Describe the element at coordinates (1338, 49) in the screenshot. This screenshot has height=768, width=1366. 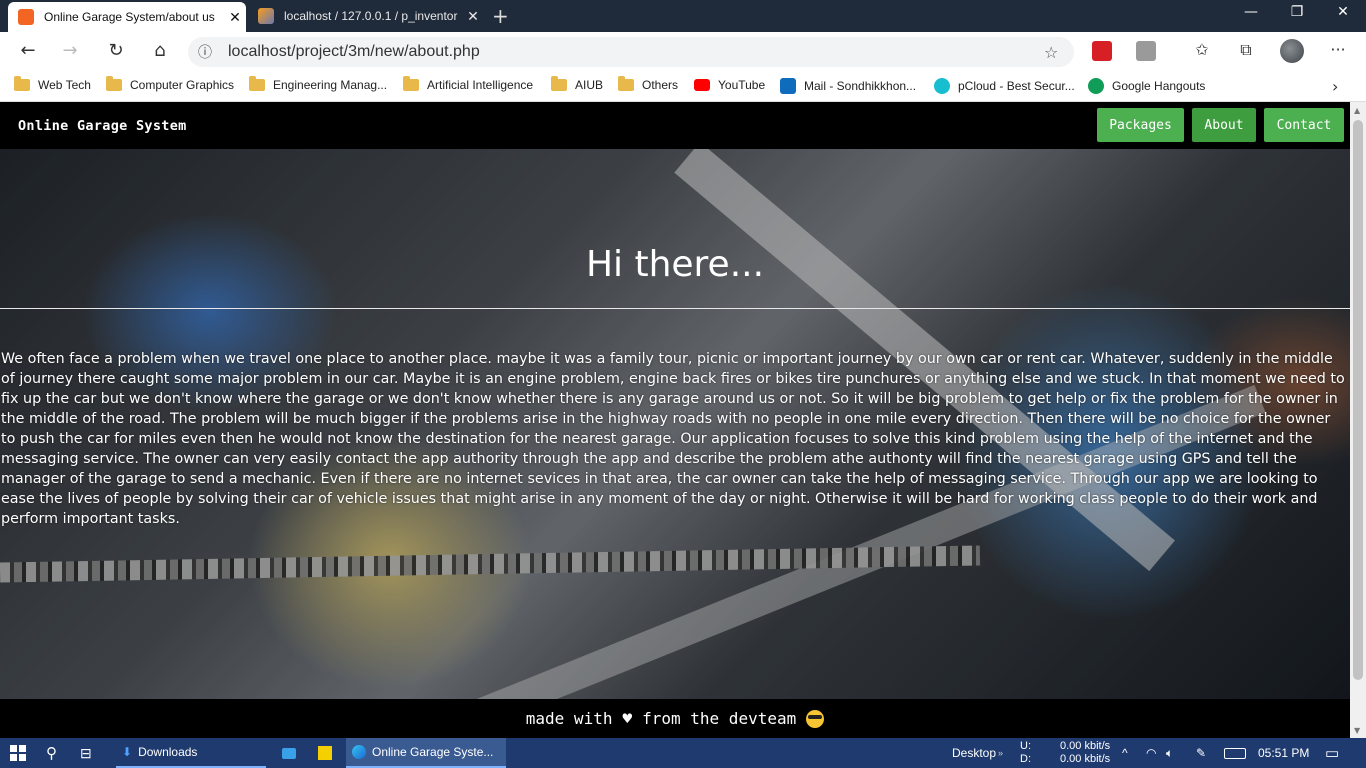
I see `settings-more-icon: ···` at that location.